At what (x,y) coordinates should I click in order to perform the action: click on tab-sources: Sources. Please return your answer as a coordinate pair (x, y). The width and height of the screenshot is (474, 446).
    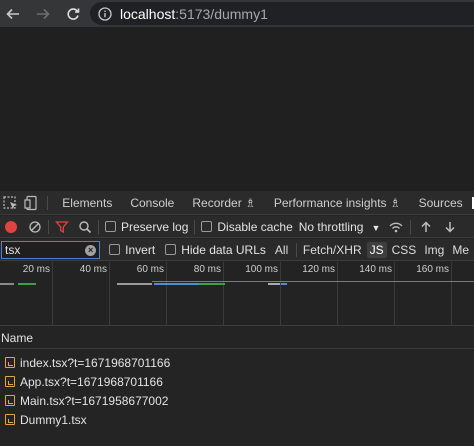
    Looking at the image, I should click on (441, 203).